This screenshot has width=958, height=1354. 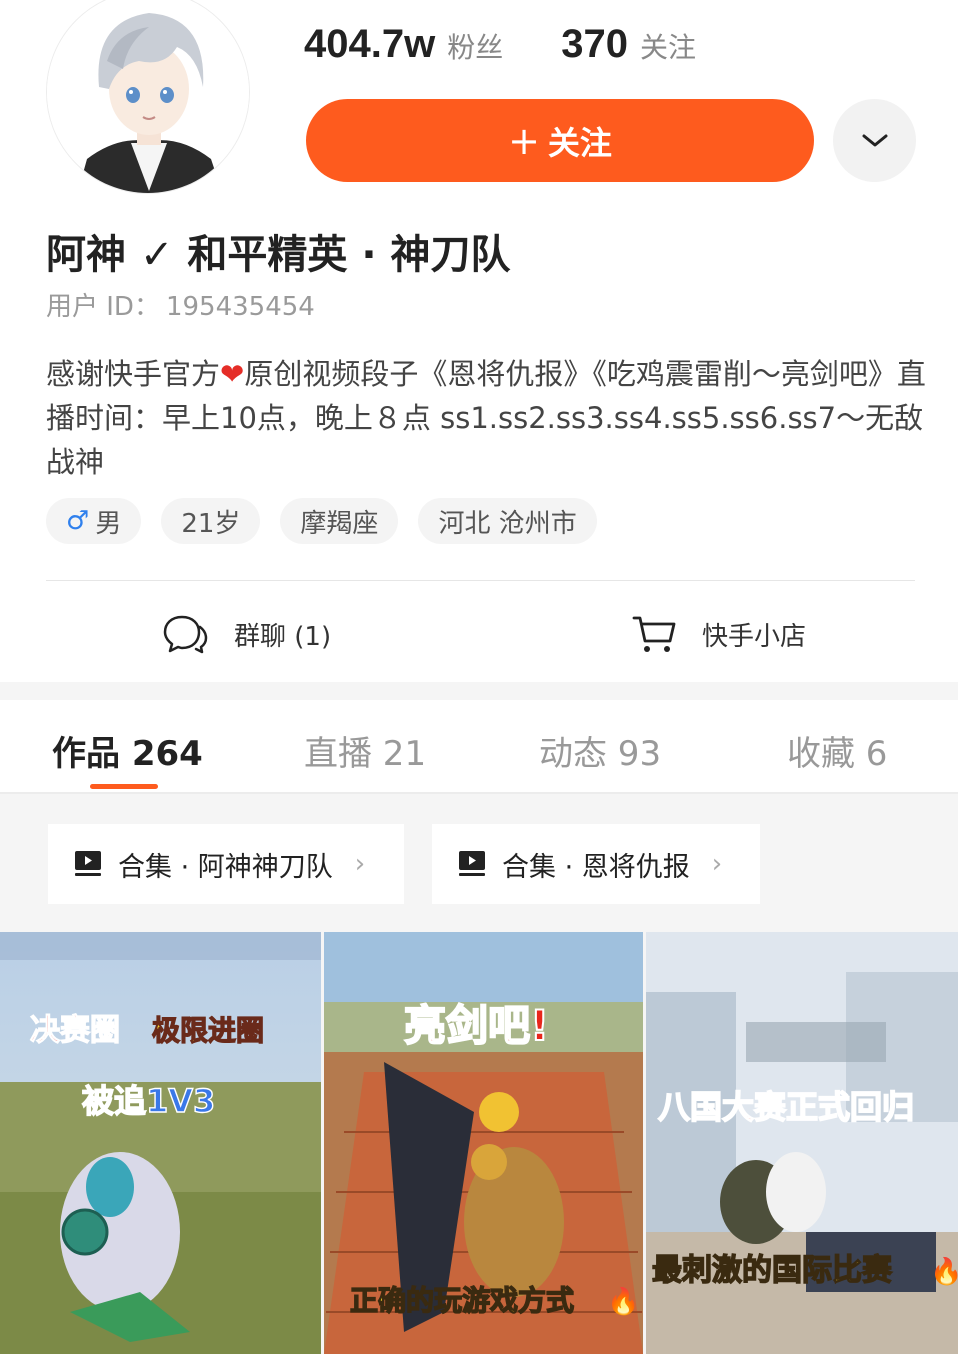 I want to click on collection-card-2: 合集 · 恩将仇报 ›, so click(x=596, y=864).